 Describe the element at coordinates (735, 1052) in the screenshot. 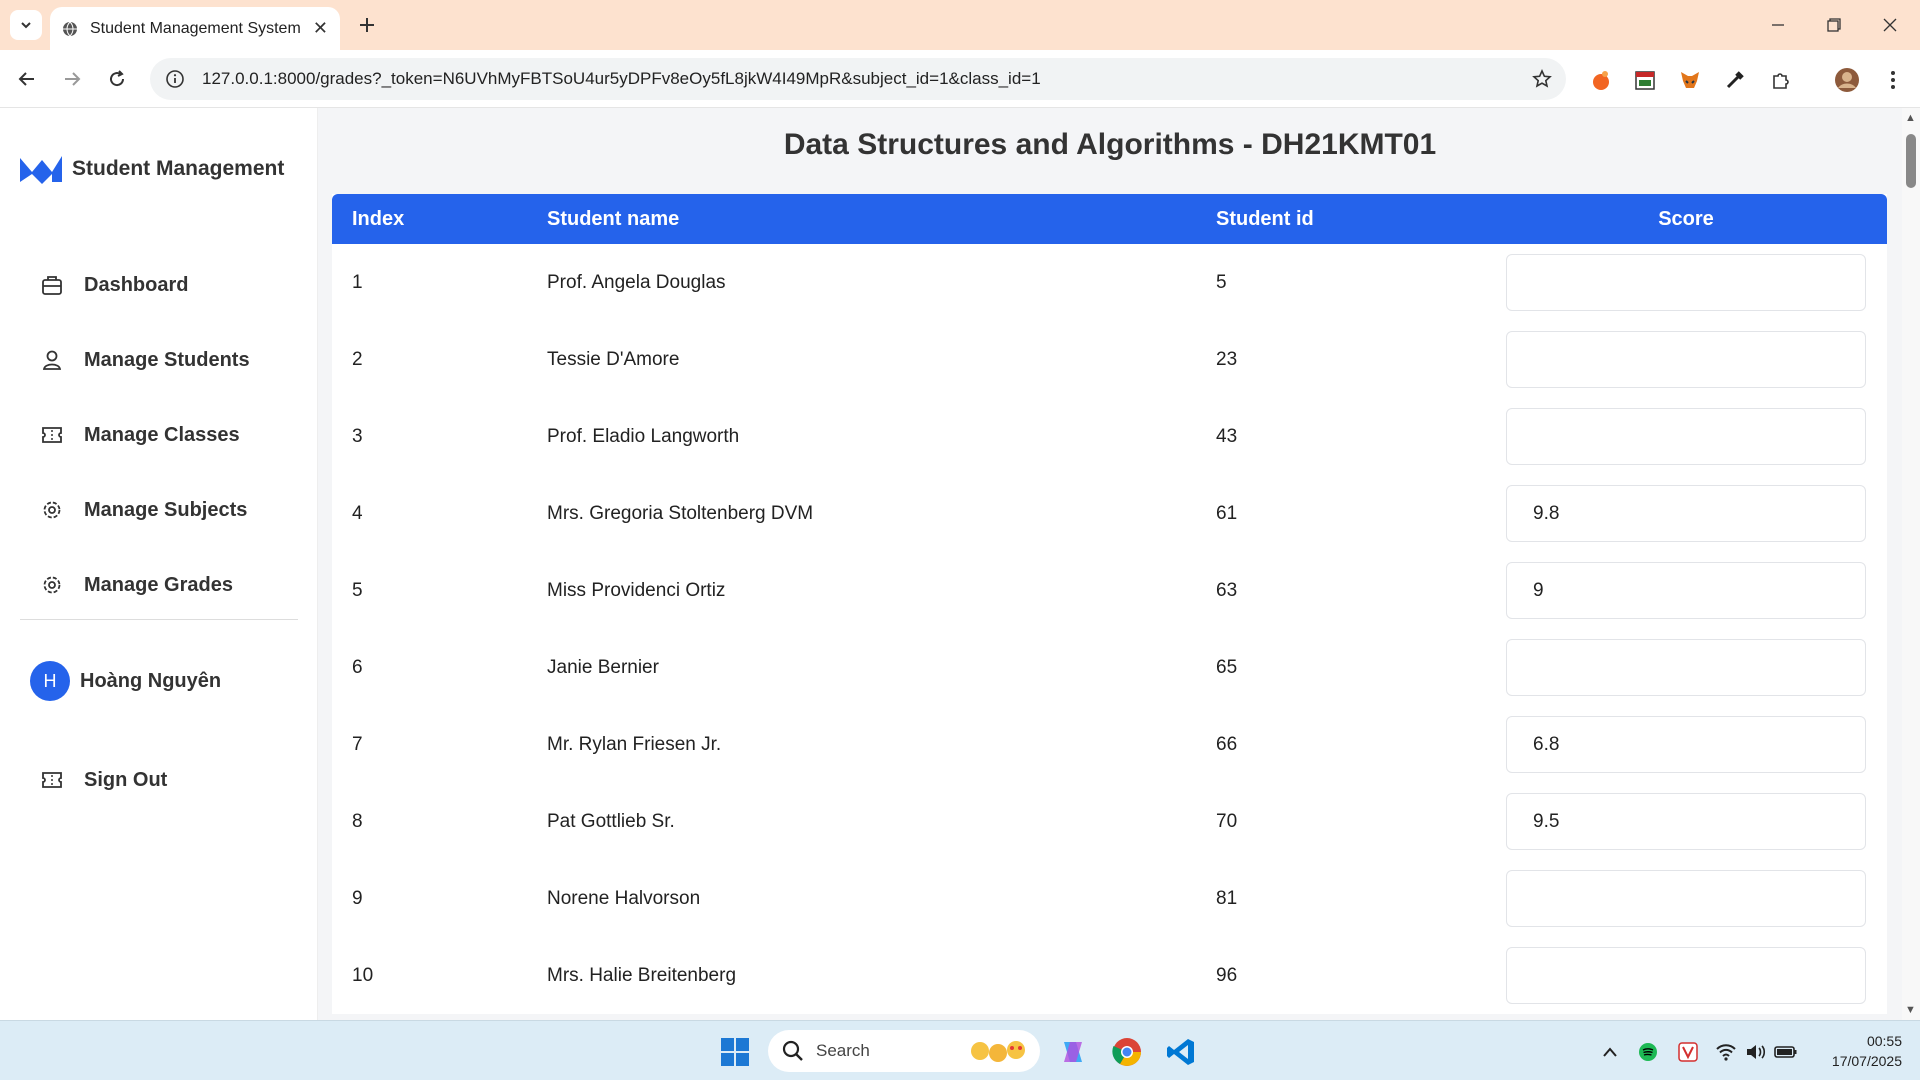

I see `windows-start-icon` at that location.